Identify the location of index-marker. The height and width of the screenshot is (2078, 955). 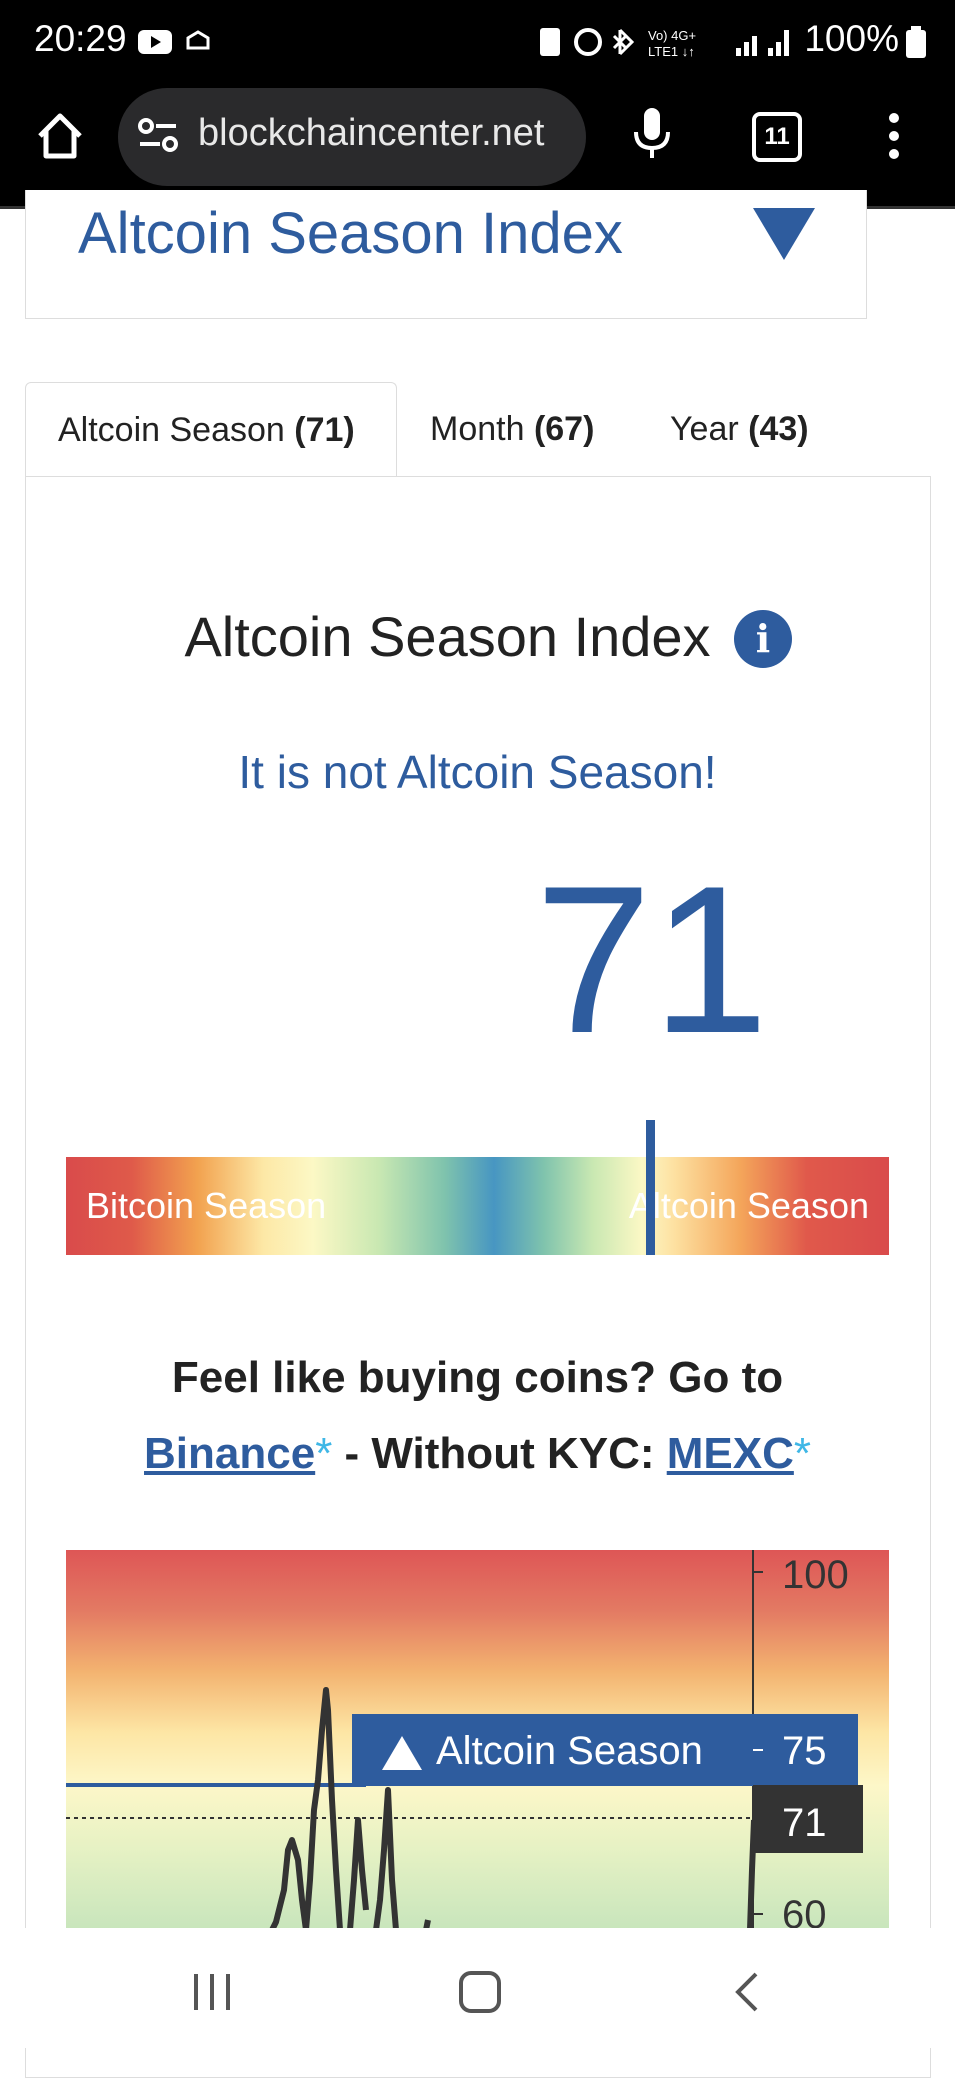
(650, 1187).